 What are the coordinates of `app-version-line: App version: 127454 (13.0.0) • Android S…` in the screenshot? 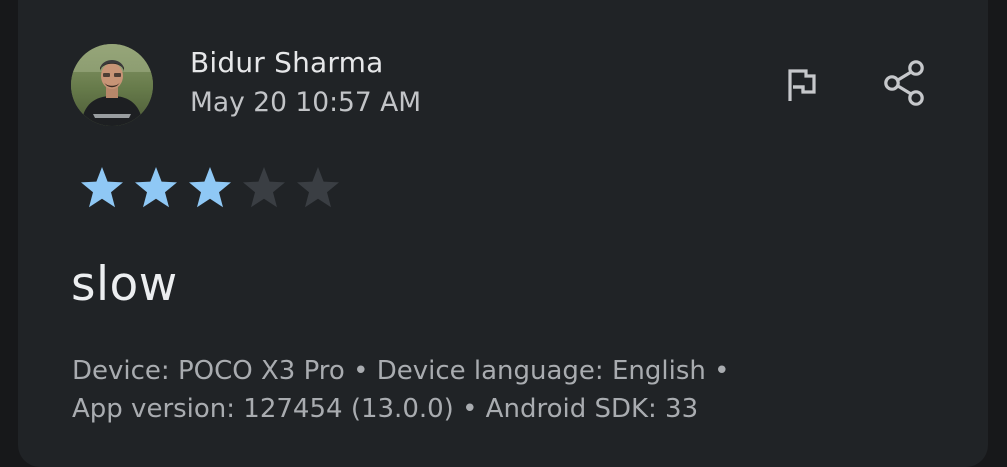 It's located at (385, 409).